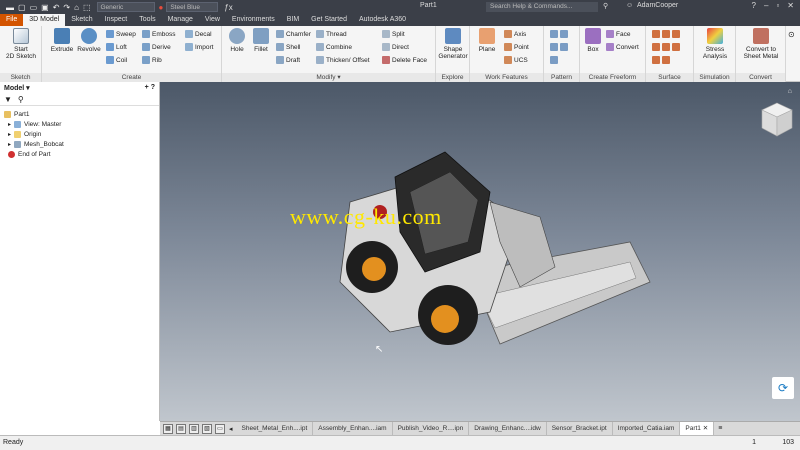 This screenshot has height=450, width=800. What do you see at coordinates (766, 5) in the screenshot?
I see `minimize-icon: –` at bounding box center [766, 5].